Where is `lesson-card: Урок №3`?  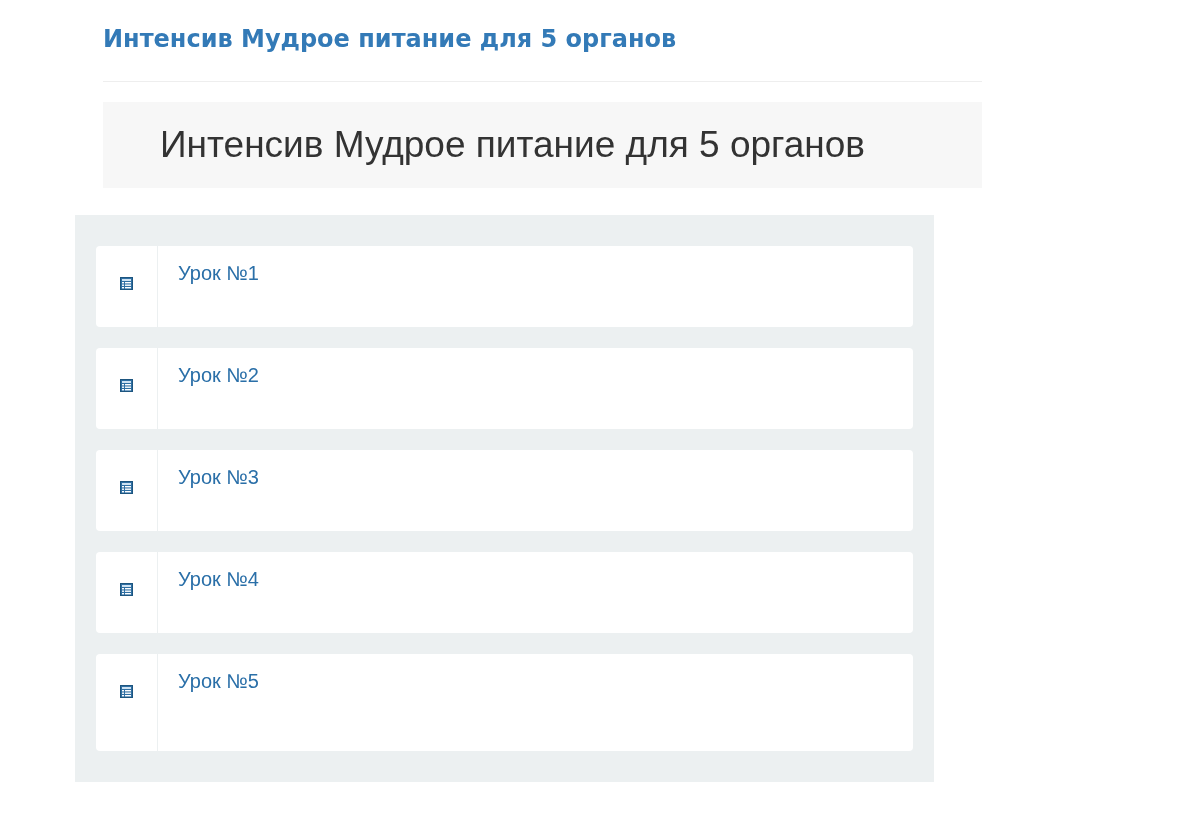
lesson-card: Урок №3 is located at coordinates (504, 490).